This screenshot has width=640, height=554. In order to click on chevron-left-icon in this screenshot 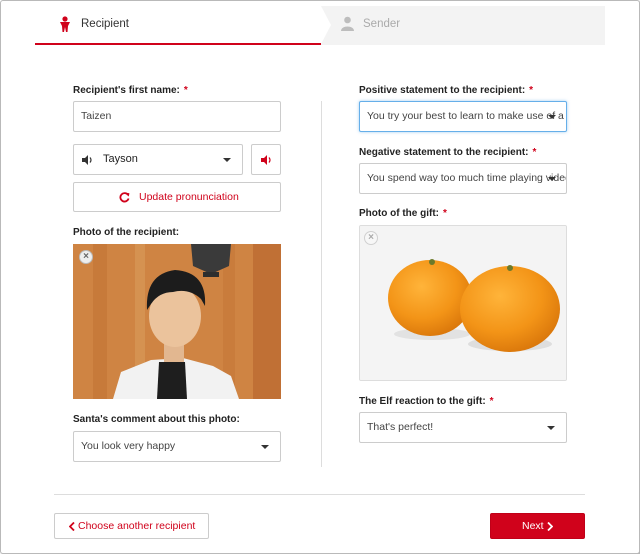, I will do `click(72, 526)`.